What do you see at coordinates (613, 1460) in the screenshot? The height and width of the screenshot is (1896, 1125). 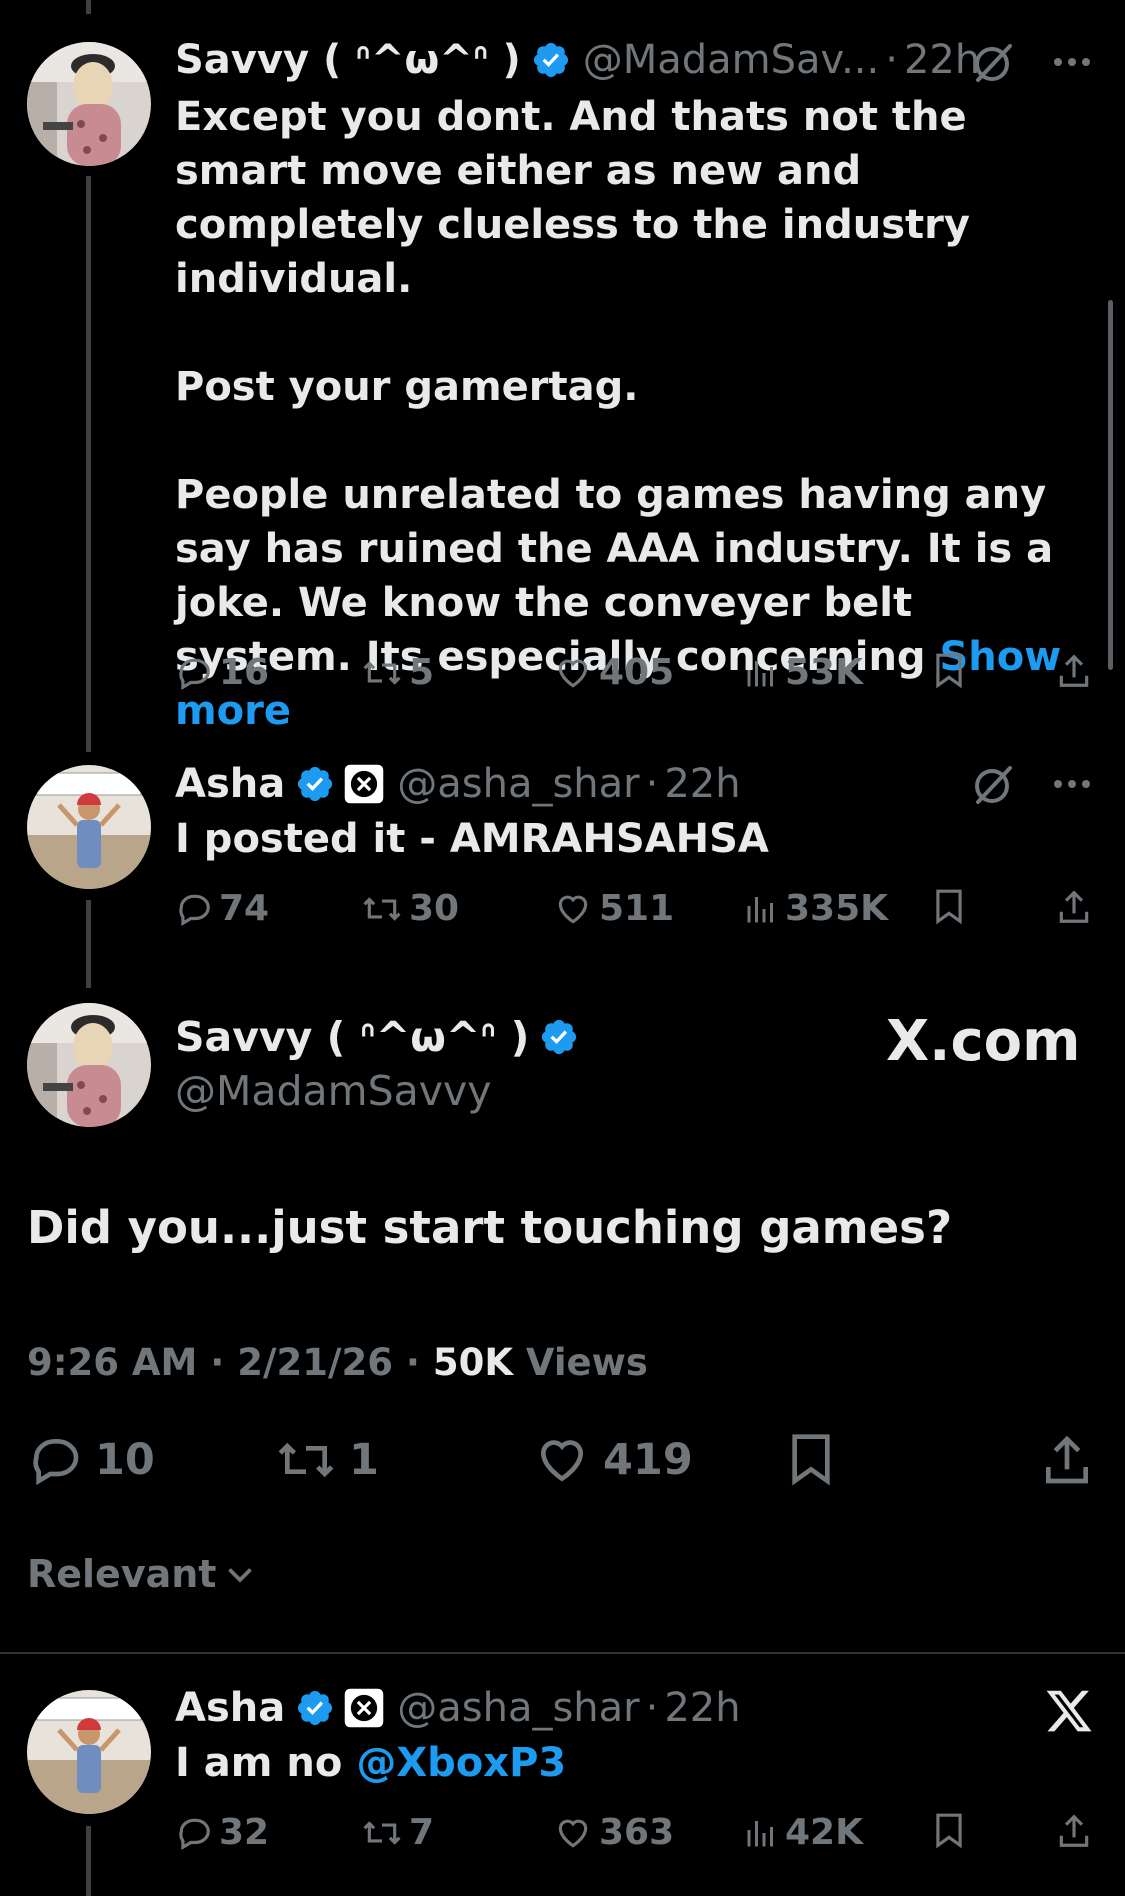 I see `like-button: 419` at bounding box center [613, 1460].